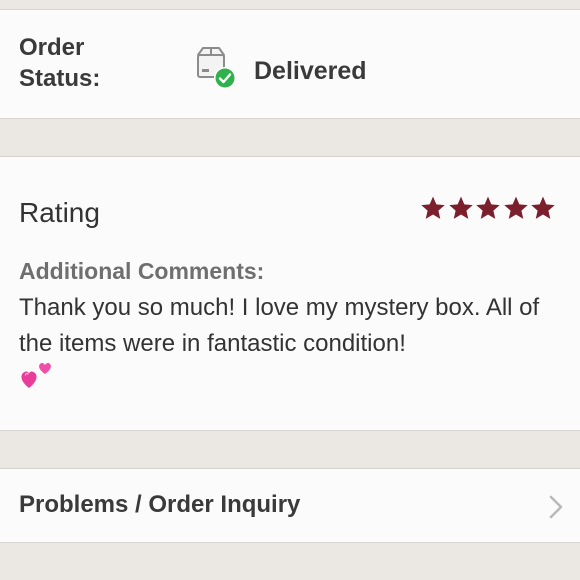 This screenshot has width=580, height=580. Describe the element at coordinates (59, 212) in the screenshot. I see `rating-title: Rating` at that location.